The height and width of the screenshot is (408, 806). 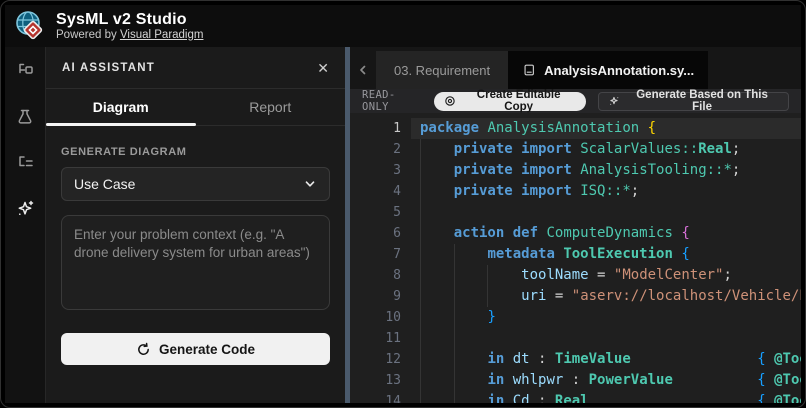 I want to click on app-subtitle: Powered by Visual Paradigm, so click(x=129, y=35).